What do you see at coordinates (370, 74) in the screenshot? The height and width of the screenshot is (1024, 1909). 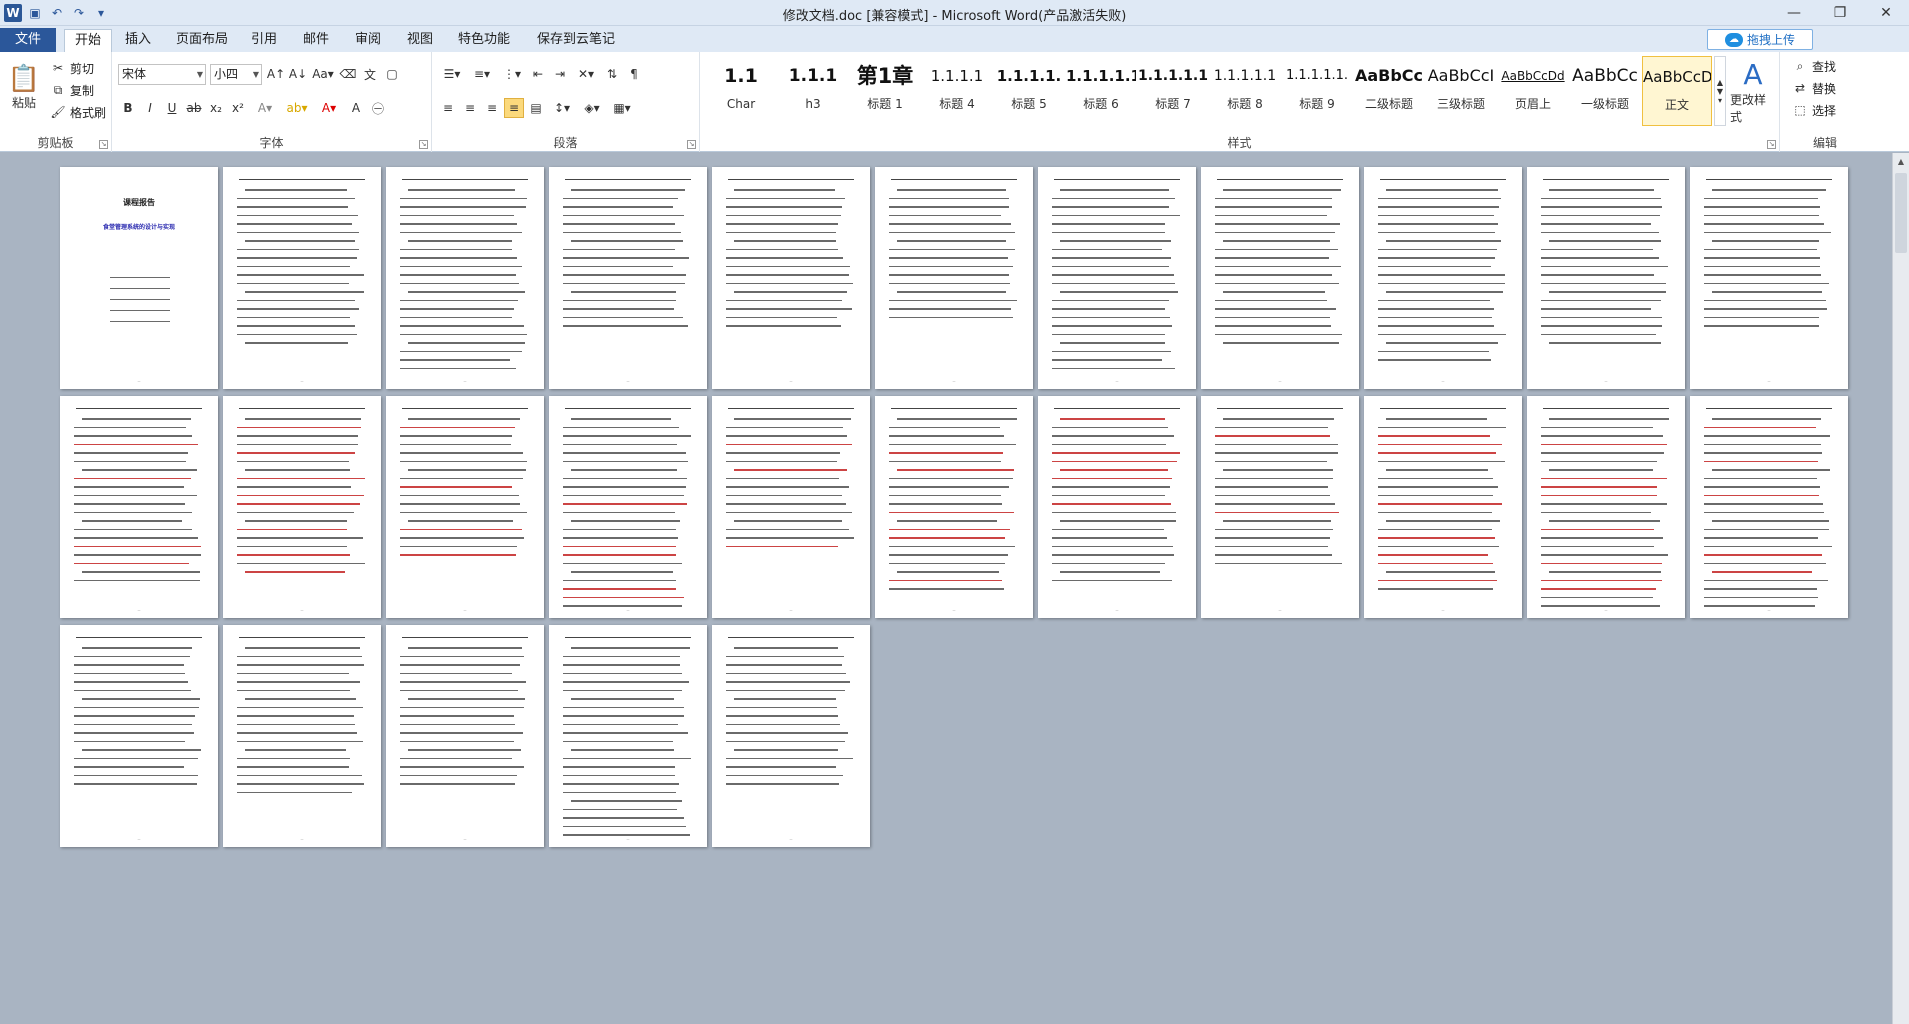 I see `phonetic-guide-icon: 文` at bounding box center [370, 74].